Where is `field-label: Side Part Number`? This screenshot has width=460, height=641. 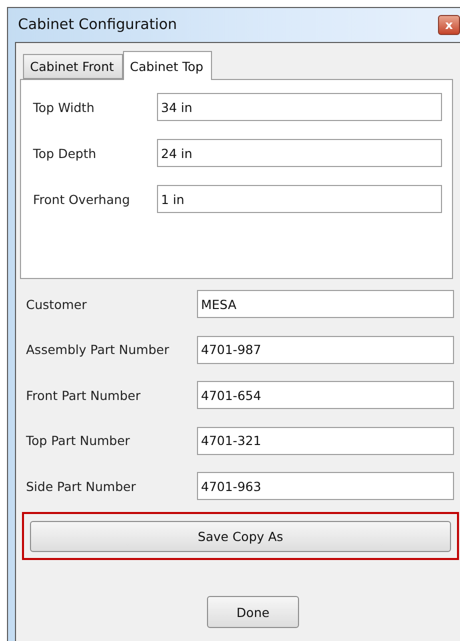
field-label: Side Part Number is located at coordinates (81, 486).